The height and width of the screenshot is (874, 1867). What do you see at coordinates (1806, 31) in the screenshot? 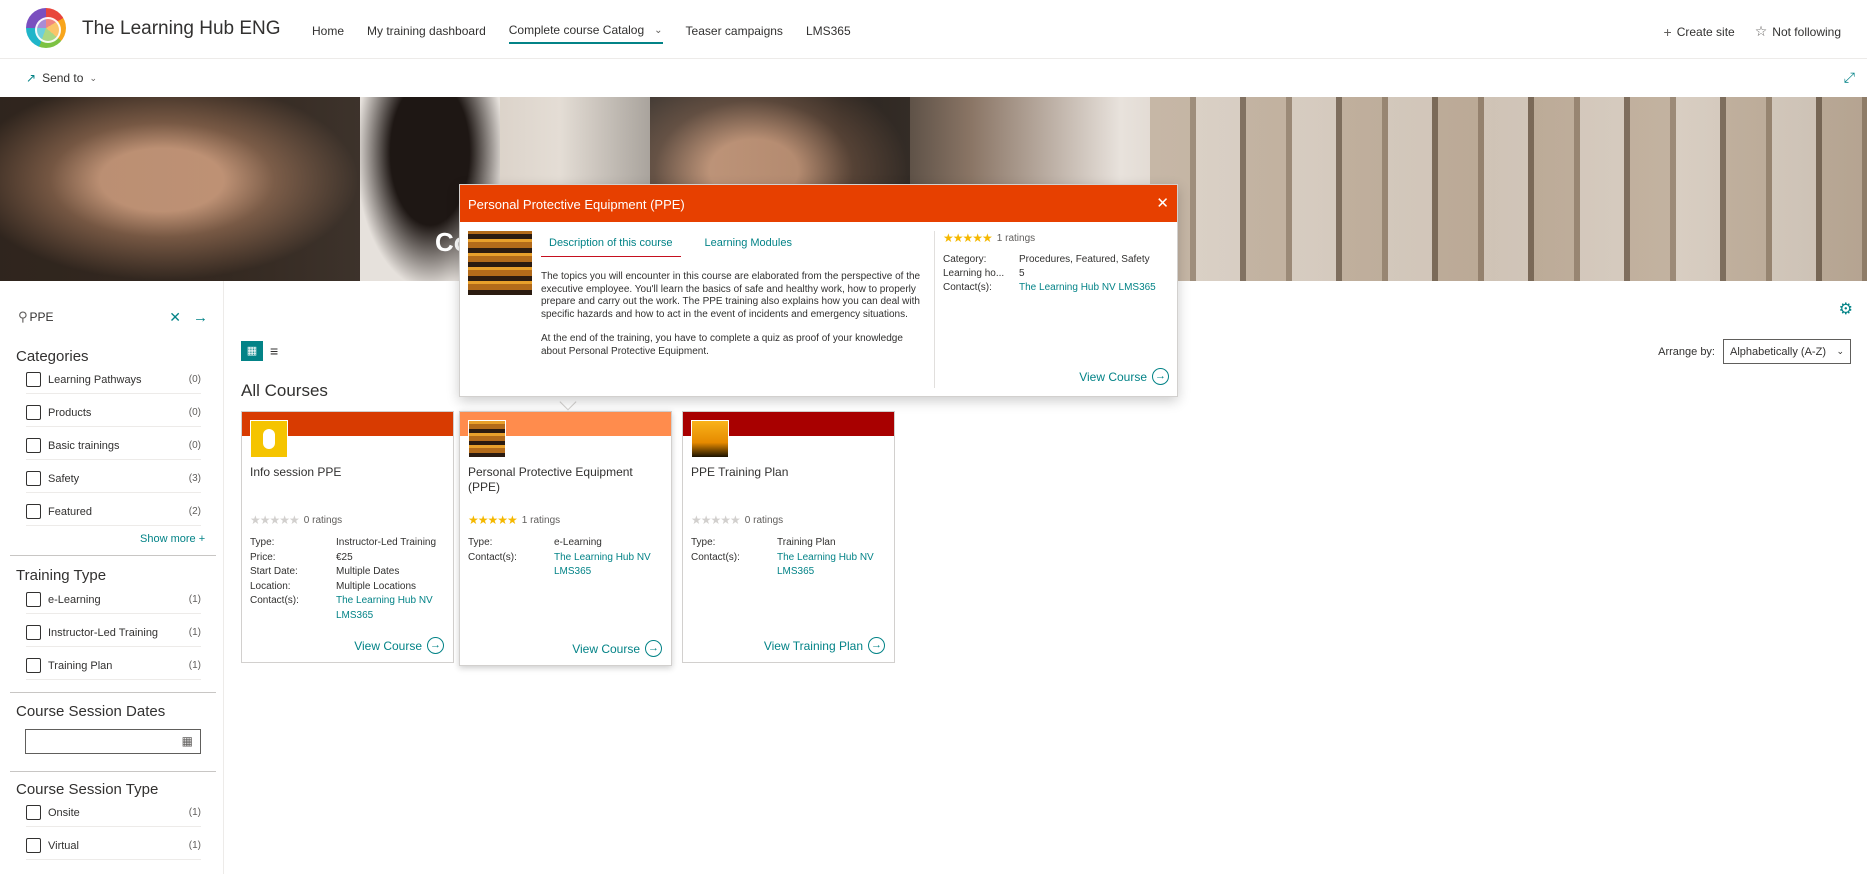
I see `follow-label: Not following` at bounding box center [1806, 31].